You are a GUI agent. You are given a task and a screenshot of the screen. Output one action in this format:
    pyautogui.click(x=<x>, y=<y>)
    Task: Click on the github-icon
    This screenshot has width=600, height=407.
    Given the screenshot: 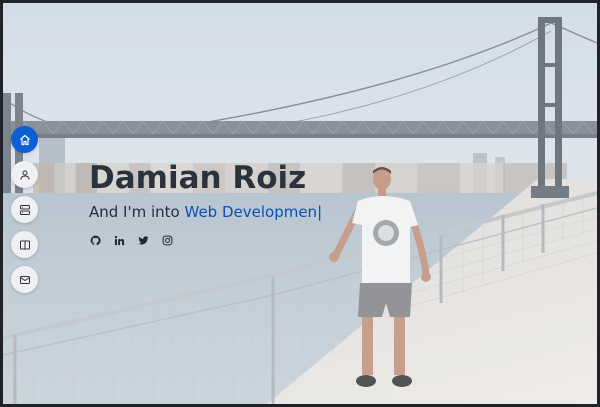 What is the action you would take?
    pyautogui.click(x=95, y=240)
    